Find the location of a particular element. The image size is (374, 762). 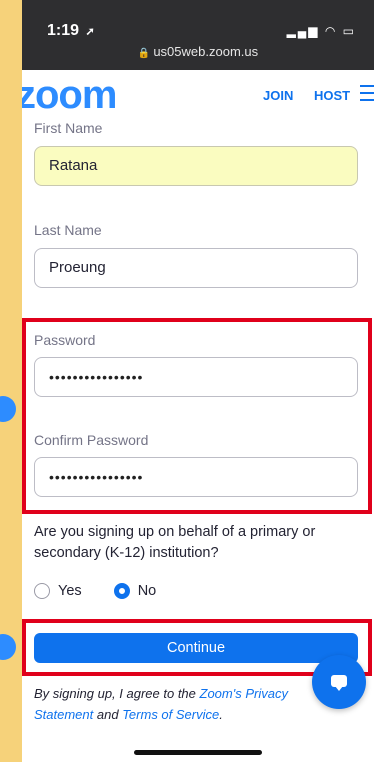

last-name-label: Last Name is located at coordinates (68, 230).